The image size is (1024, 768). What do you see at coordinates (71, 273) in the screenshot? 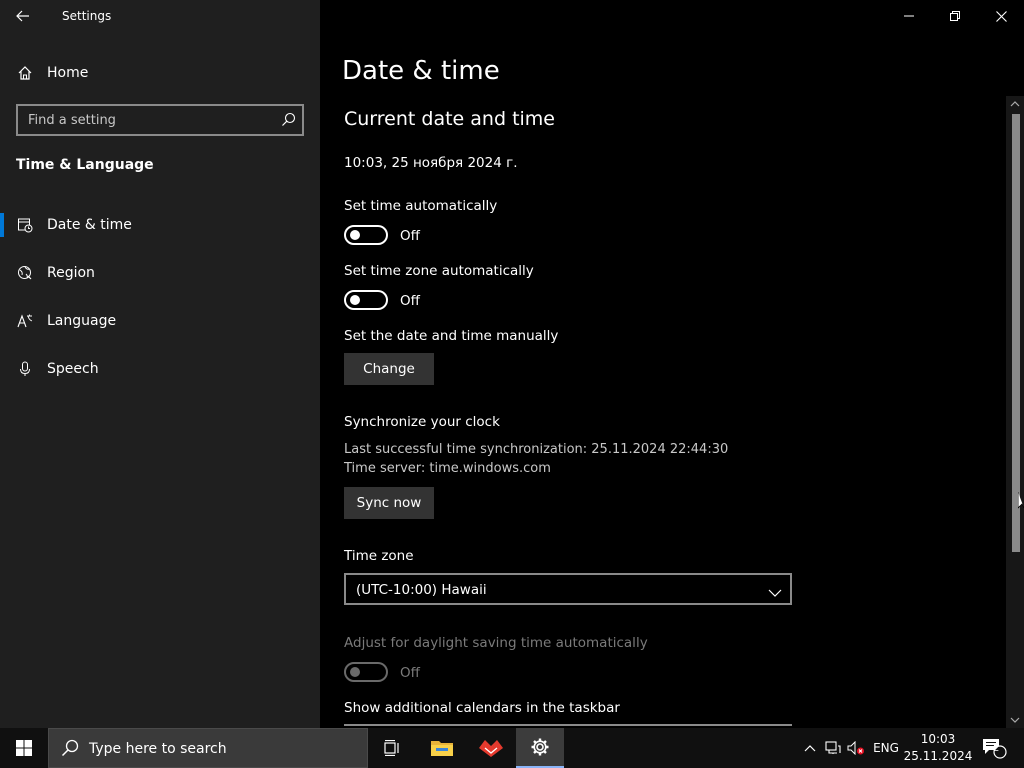
I see `sidebar-item-label: Region` at bounding box center [71, 273].